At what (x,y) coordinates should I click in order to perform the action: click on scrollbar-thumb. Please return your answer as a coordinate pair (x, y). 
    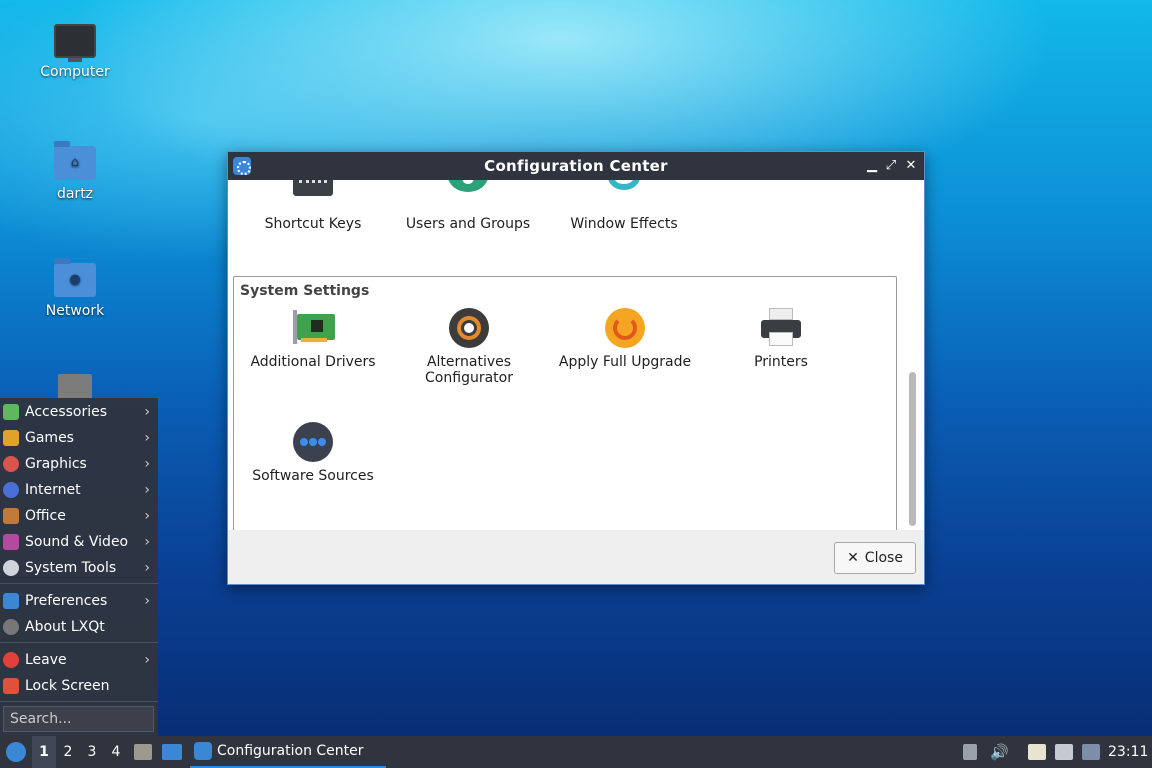
    Looking at the image, I should click on (912, 449).